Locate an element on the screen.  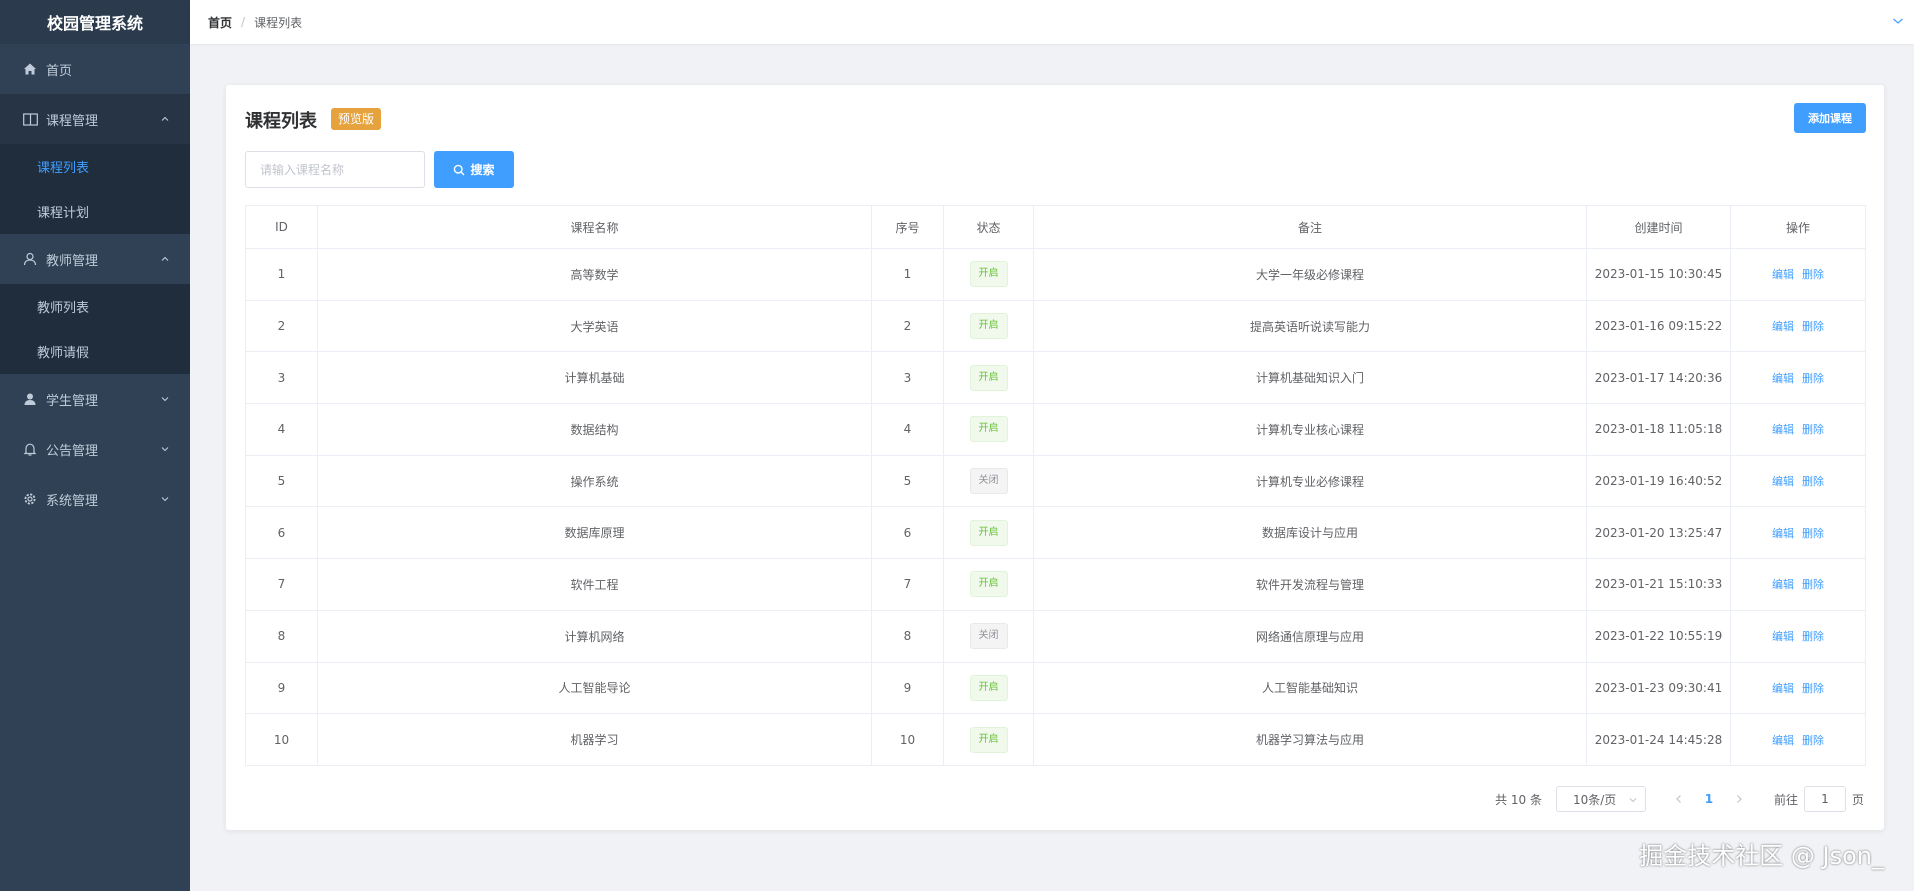
sidebar-item-teacher-list: 教师列表 is located at coordinates (95, 306).